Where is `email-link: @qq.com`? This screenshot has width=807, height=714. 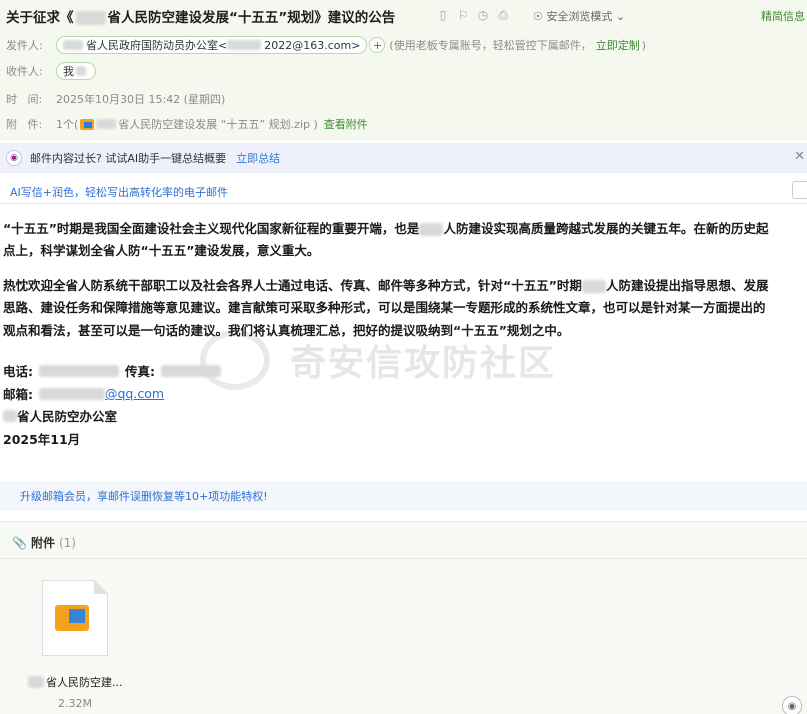
email-link: @qq.com is located at coordinates (134, 393).